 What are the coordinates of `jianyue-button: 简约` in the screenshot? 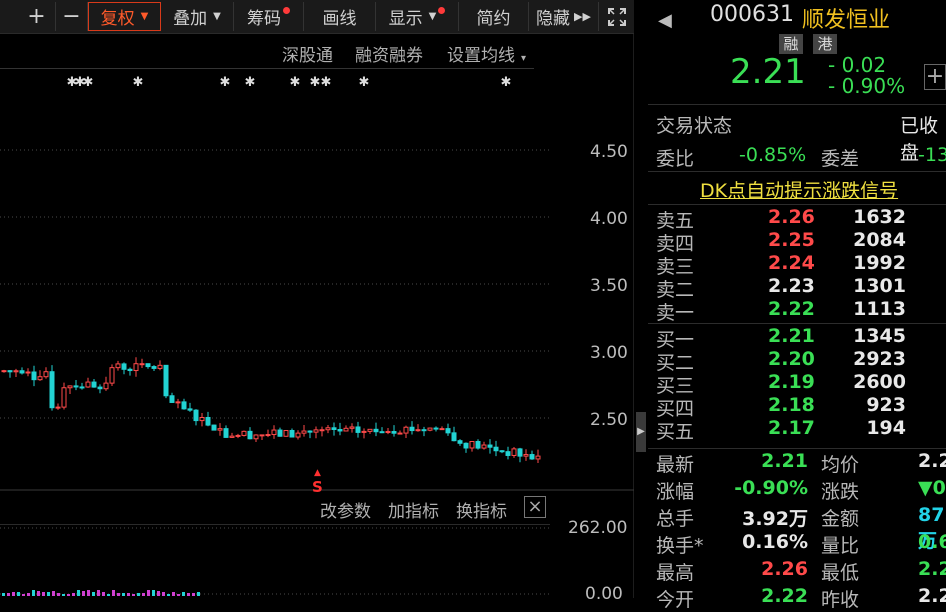 It's located at (494, 16).